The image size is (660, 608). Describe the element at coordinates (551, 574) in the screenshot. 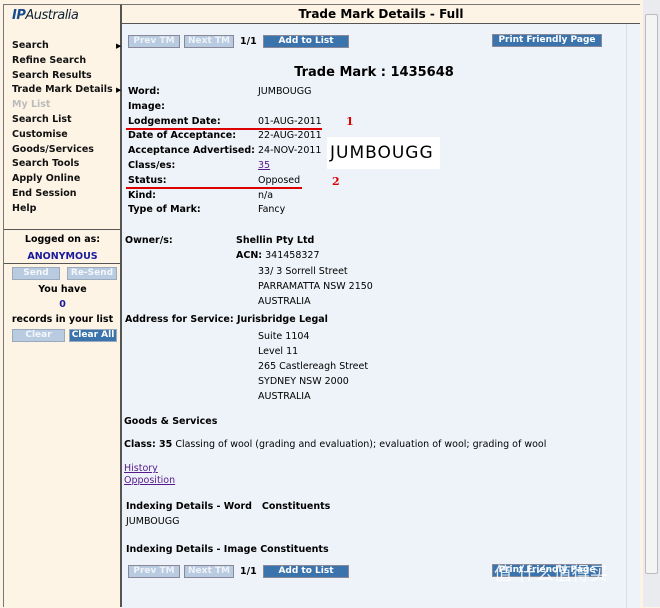

I see `watermark: 值 什么值得买` at that location.